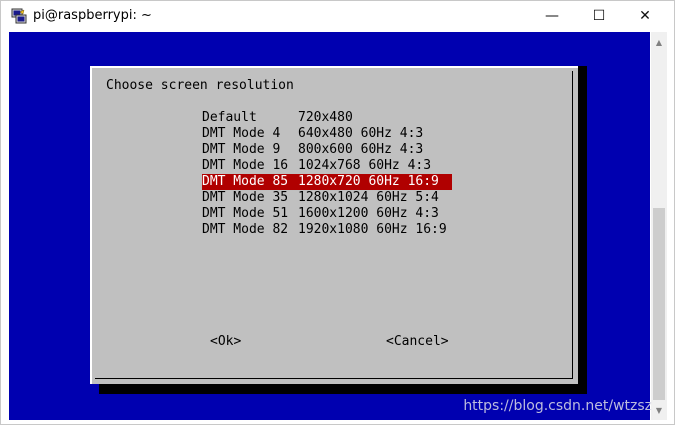 The image size is (675, 425). Describe the element at coordinates (557, 406) in the screenshot. I see `watermark: https://blog.csdn.net/wtzsz` at that location.